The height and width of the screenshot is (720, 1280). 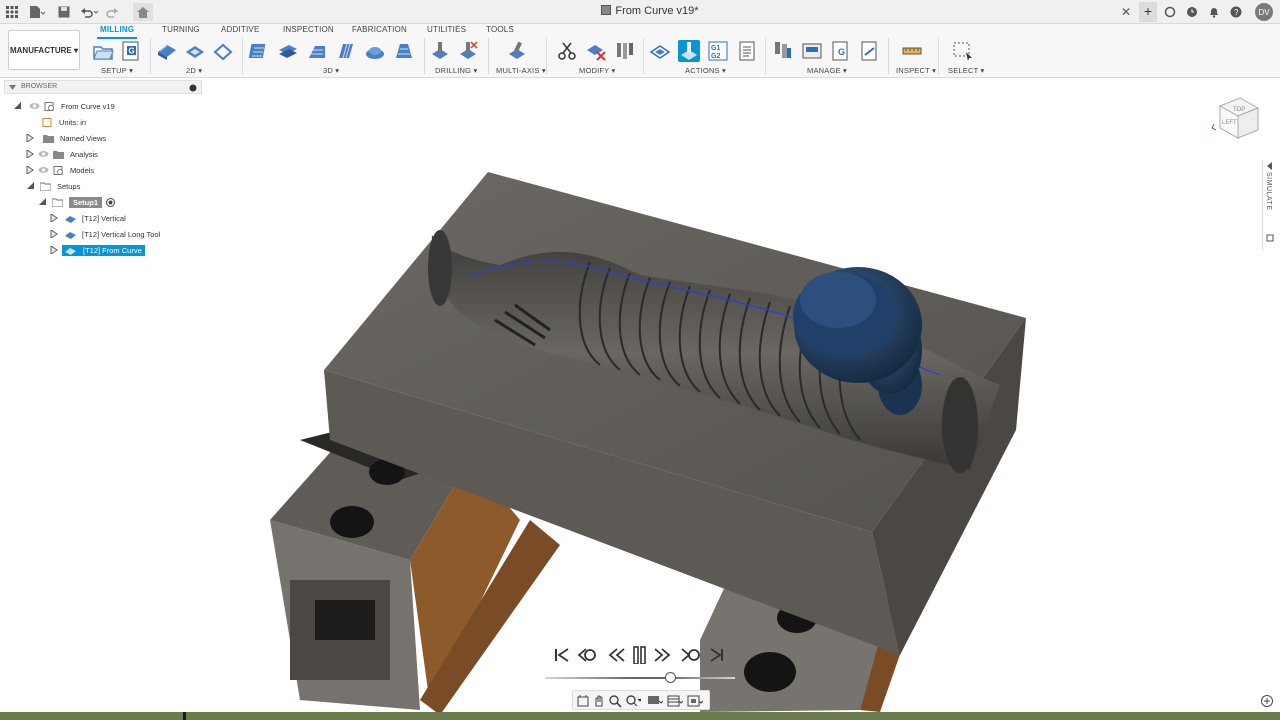 I want to click on zoom-window-icon, so click(x=634, y=701).